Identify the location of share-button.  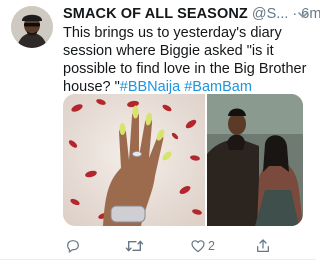
(263, 246).